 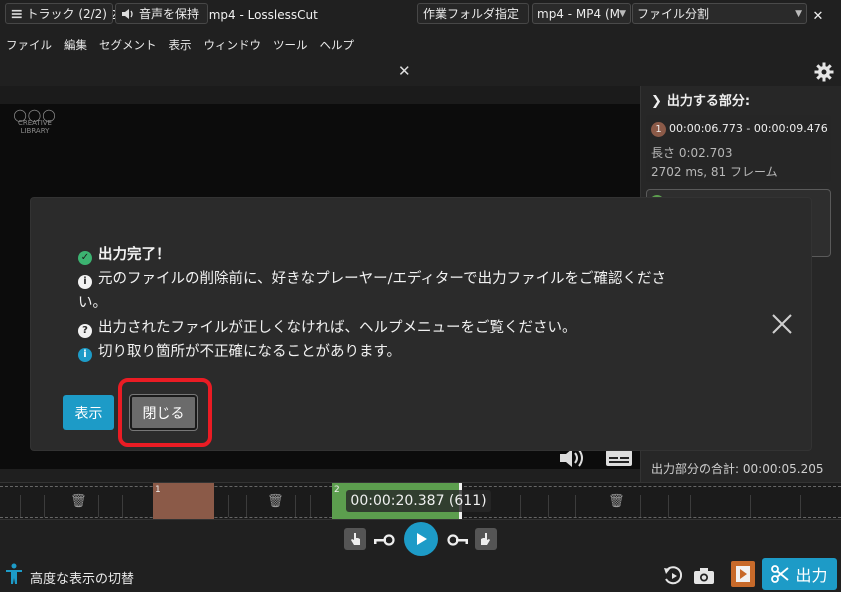 What do you see at coordinates (183, 501) in the screenshot?
I see `timeline-segment-1: 1` at bounding box center [183, 501].